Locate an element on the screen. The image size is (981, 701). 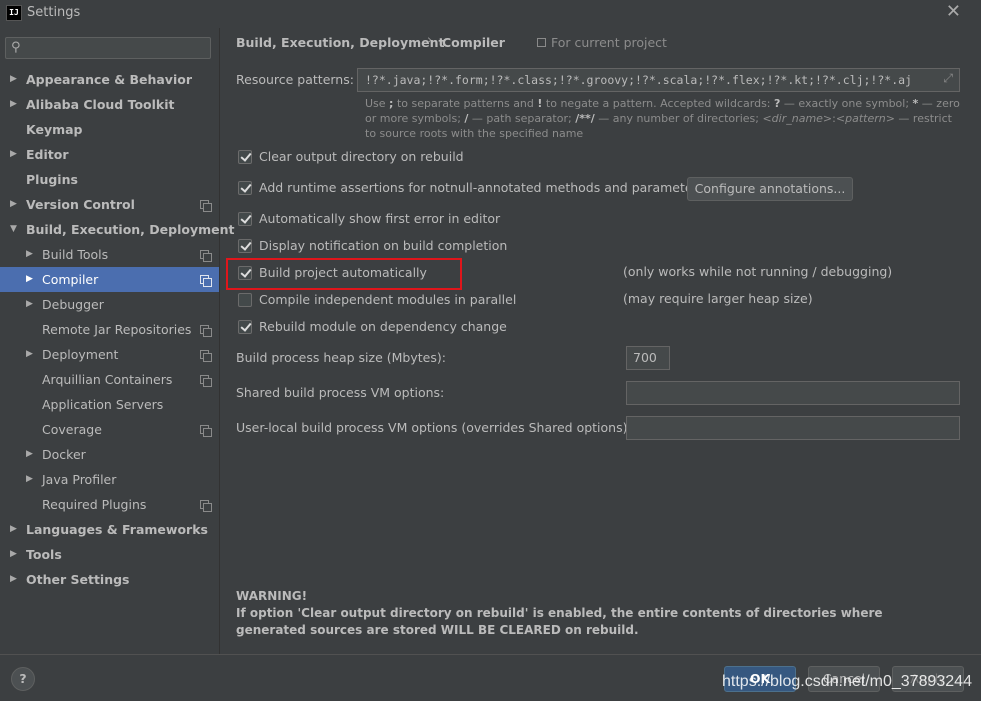
tree-item-other-settings: ▶ Other Settings is located at coordinates (109, 579).